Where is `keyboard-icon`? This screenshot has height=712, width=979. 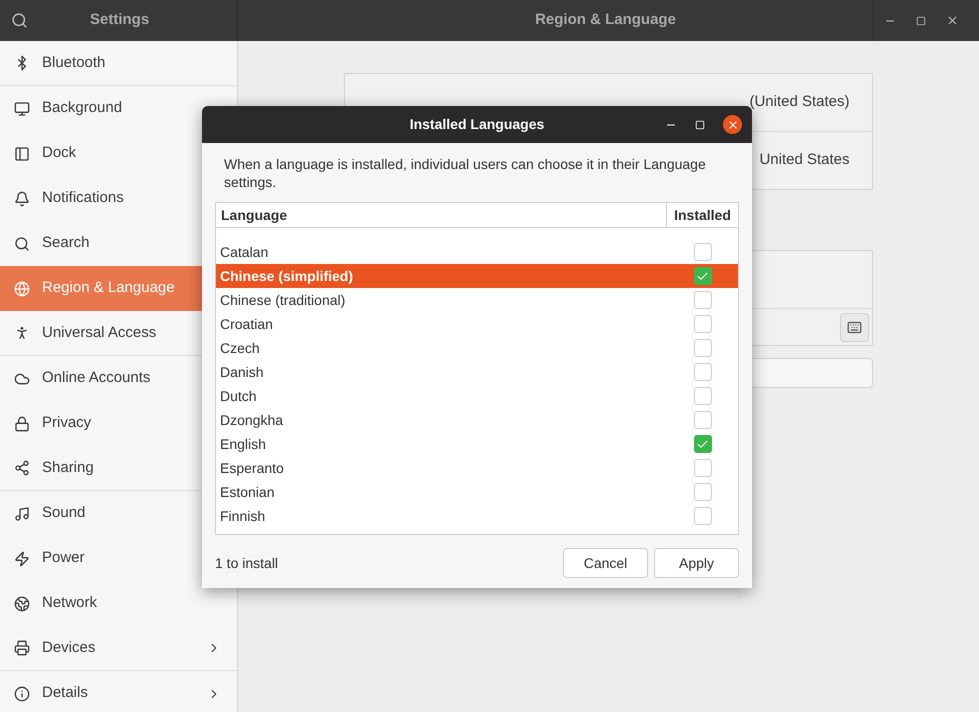 keyboard-icon is located at coordinates (854, 327).